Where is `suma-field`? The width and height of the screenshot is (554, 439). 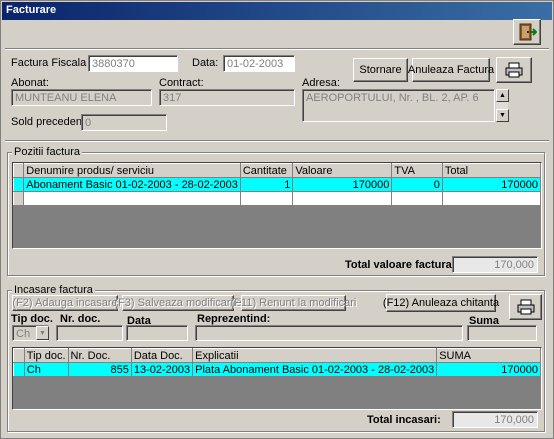 suma-field is located at coordinates (502, 333).